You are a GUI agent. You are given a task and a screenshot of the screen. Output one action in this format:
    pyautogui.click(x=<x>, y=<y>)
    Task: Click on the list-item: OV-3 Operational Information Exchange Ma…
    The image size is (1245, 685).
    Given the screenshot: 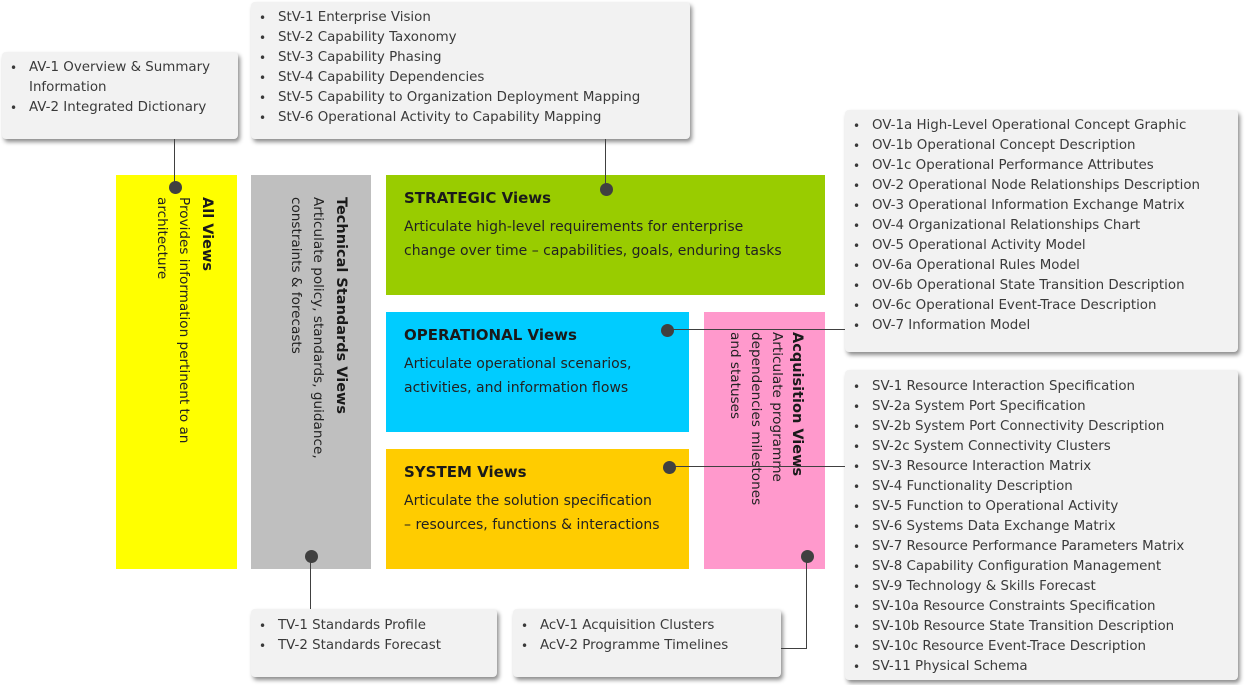 What is the action you would take?
    pyautogui.click(x=1041, y=206)
    